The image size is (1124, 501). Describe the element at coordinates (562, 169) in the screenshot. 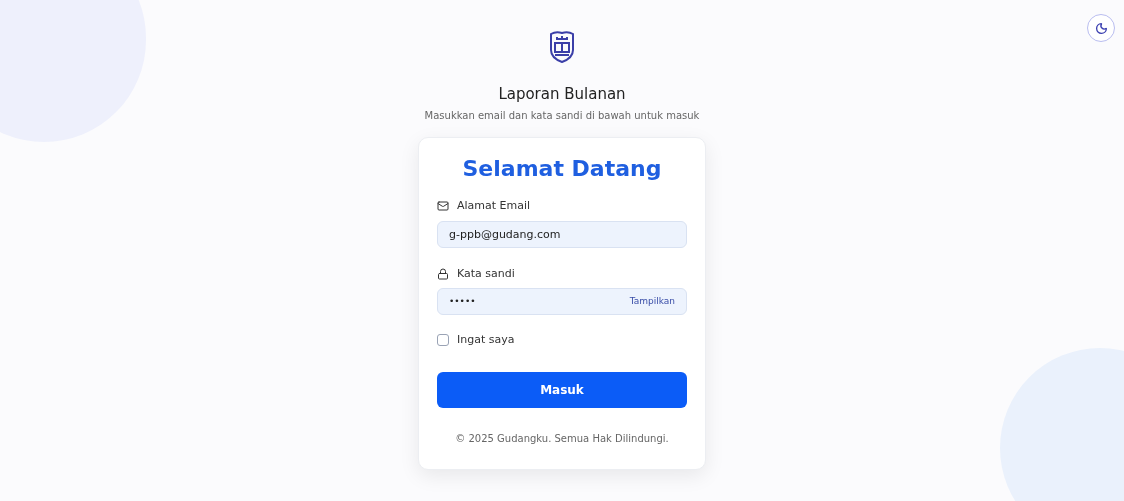

I see `card-heading: Selamat Datang` at that location.